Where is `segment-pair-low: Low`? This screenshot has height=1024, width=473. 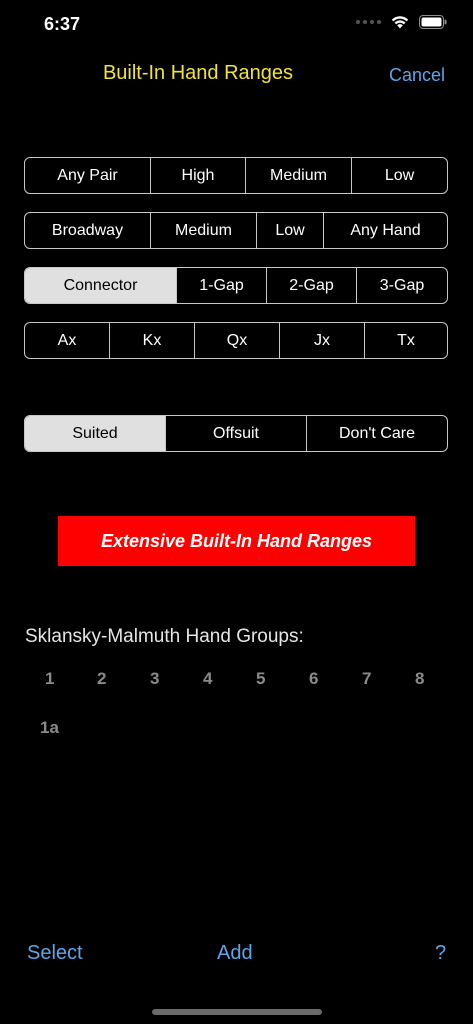
segment-pair-low: Low is located at coordinates (399, 175).